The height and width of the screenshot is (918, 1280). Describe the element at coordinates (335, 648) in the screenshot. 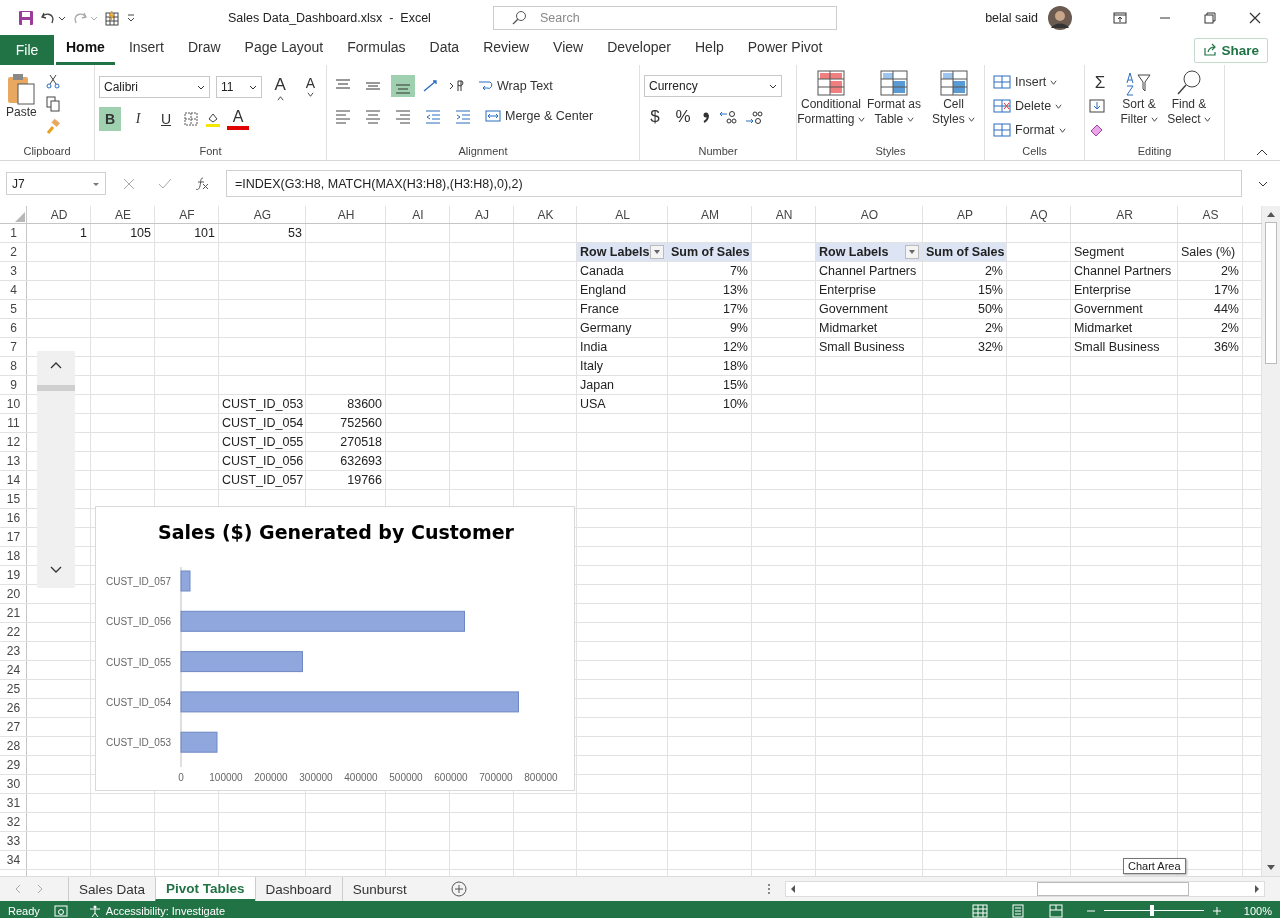

I see `chart-area: Sales ($) Generated by Customer CUST_ID_057 CUST_ID_056 CUST_ID_055 CUST_ID_054 CUST_ID_053 0 100000 200000 300000 400000 500000 600000 700000 800000` at that location.